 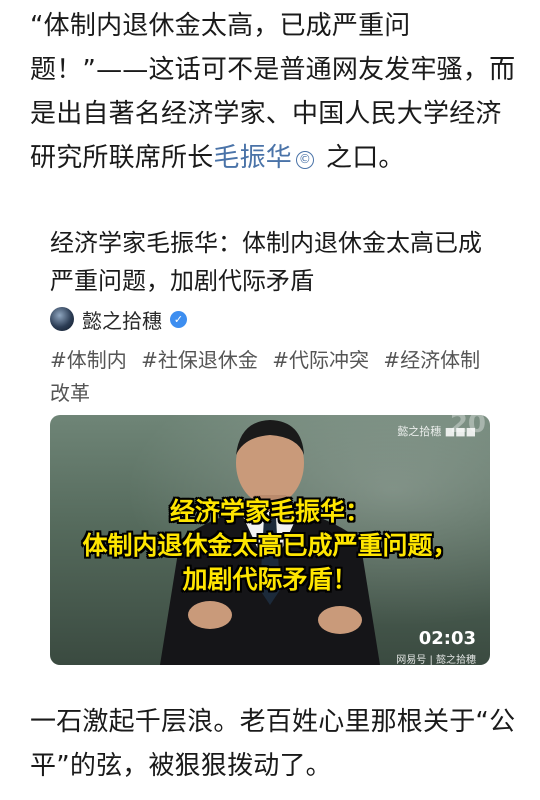 What do you see at coordinates (178, 319) in the screenshot?
I see `verified-icon: ✓` at bounding box center [178, 319].